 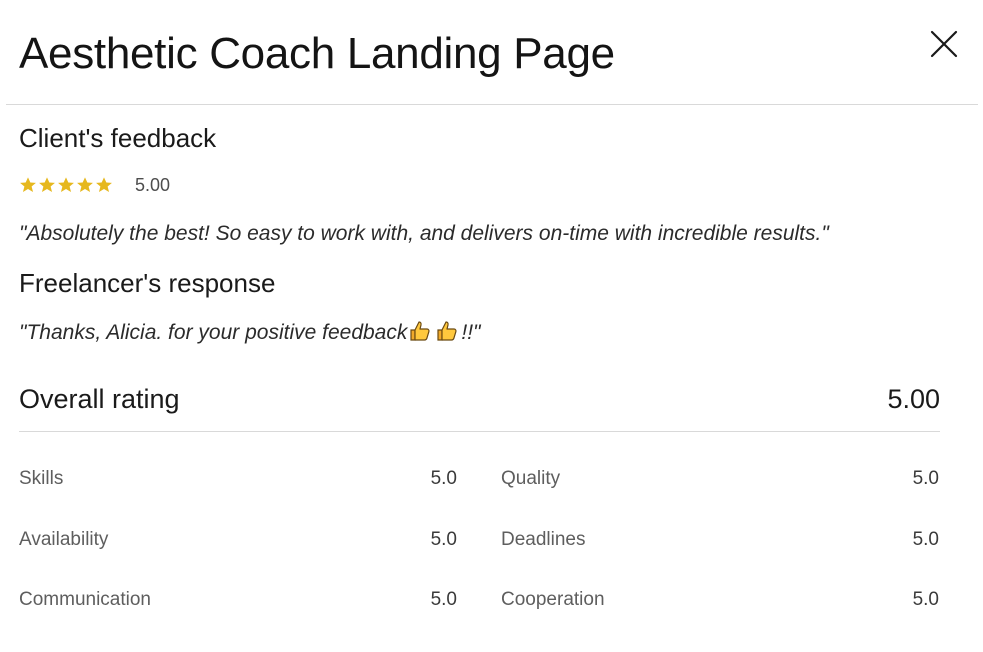 What do you see at coordinates (238, 479) in the screenshot?
I see `metric-skills: Skills 5.0` at bounding box center [238, 479].